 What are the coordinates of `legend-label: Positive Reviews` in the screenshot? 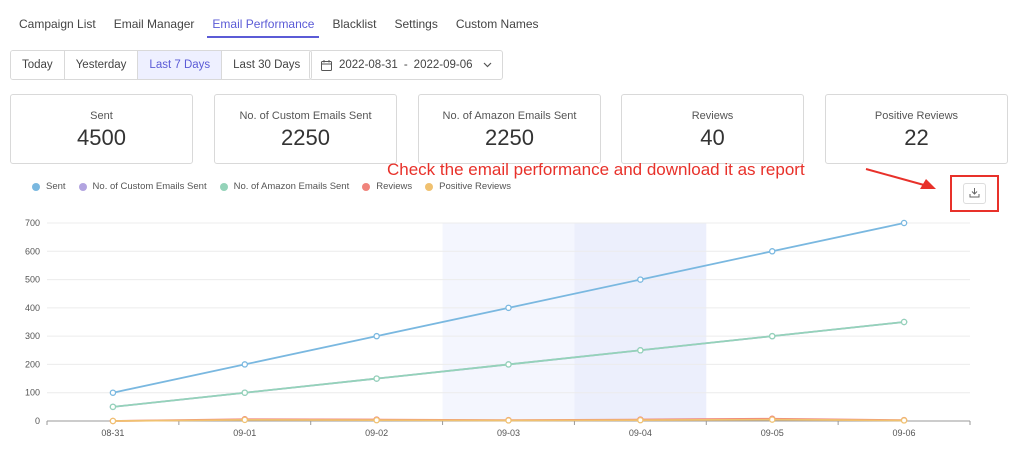 It's located at (475, 186).